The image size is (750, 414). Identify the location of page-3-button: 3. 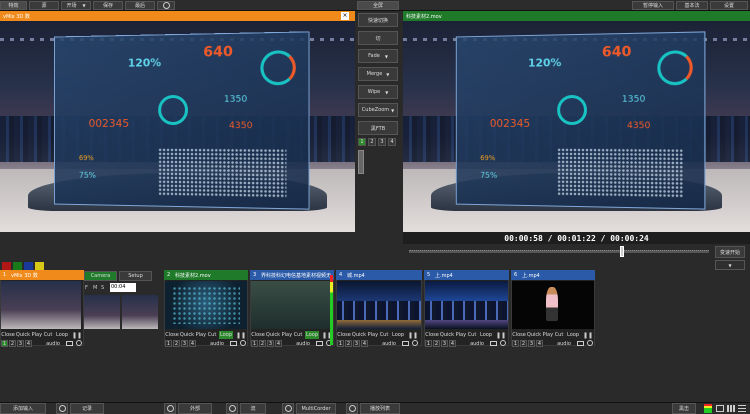
(382, 142).